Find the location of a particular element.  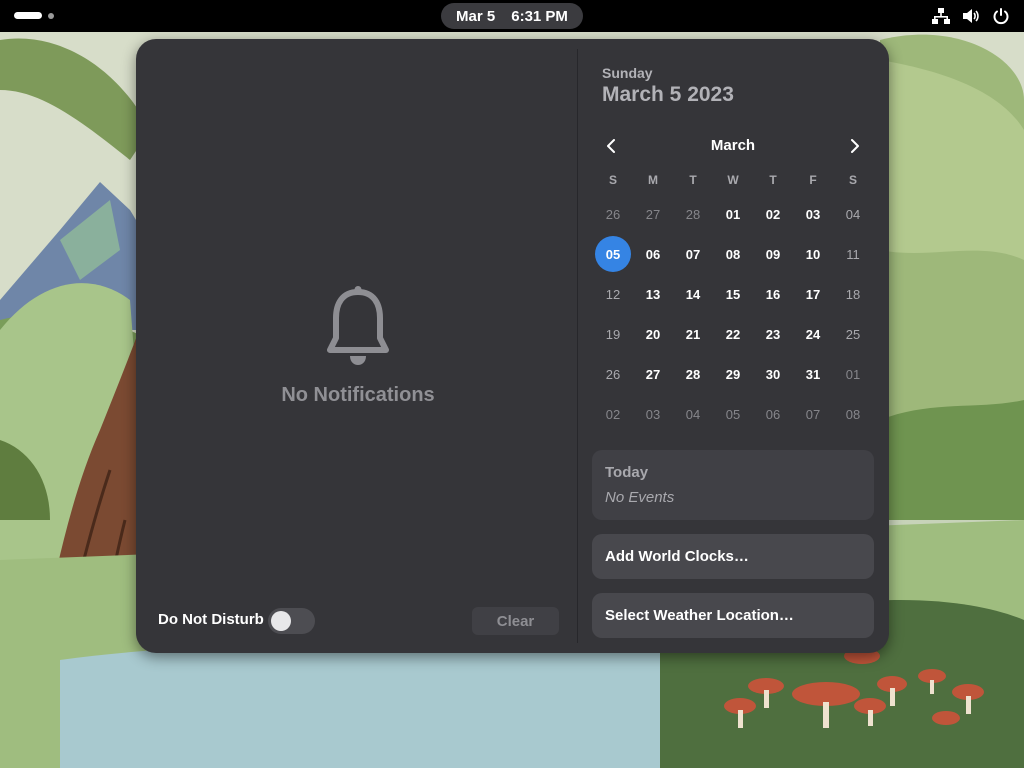

activities-indicator is located at coordinates (34, 15).